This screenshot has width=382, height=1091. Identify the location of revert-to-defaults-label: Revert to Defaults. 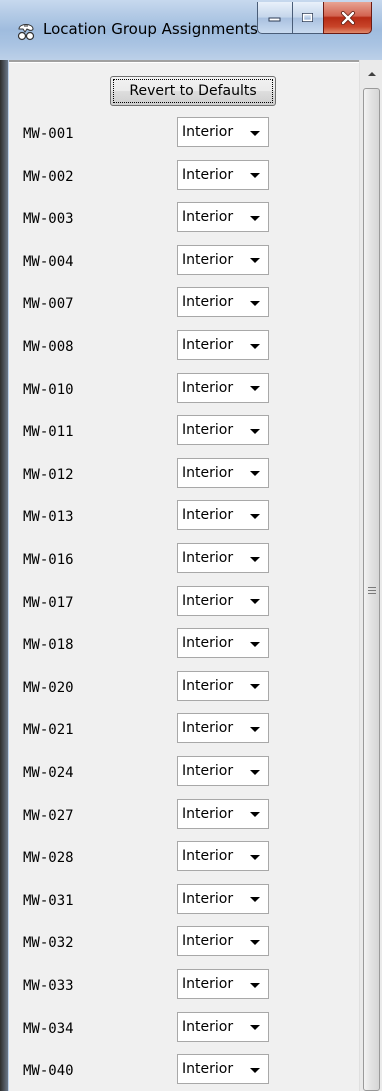
(193, 91).